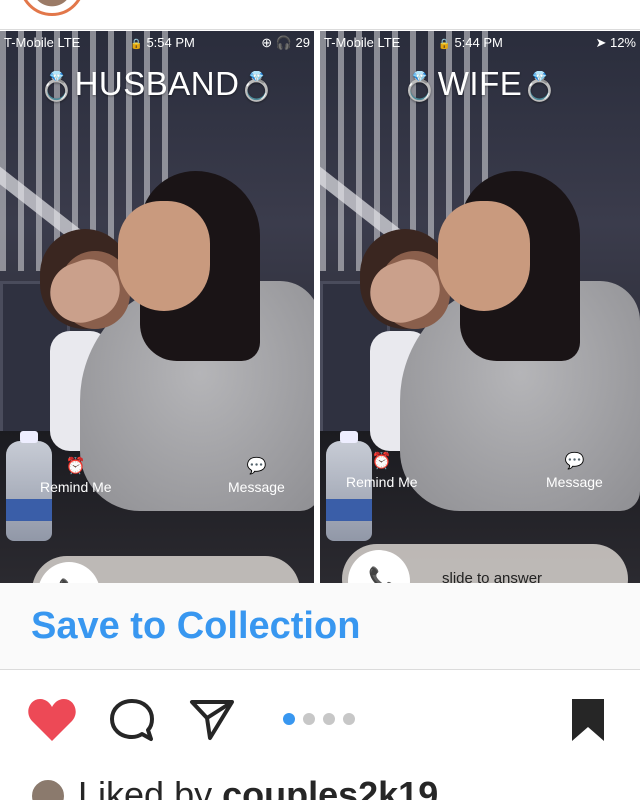  What do you see at coordinates (382, 574) in the screenshot?
I see `phone-icon: 📞` at bounding box center [382, 574].